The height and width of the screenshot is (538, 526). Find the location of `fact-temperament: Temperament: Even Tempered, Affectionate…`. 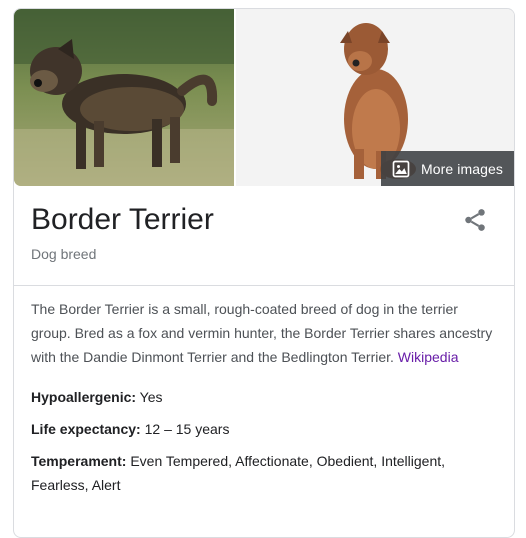

fact-temperament: Temperament: Even Tempered, Affectionate… is located at coordinates (266, 473).